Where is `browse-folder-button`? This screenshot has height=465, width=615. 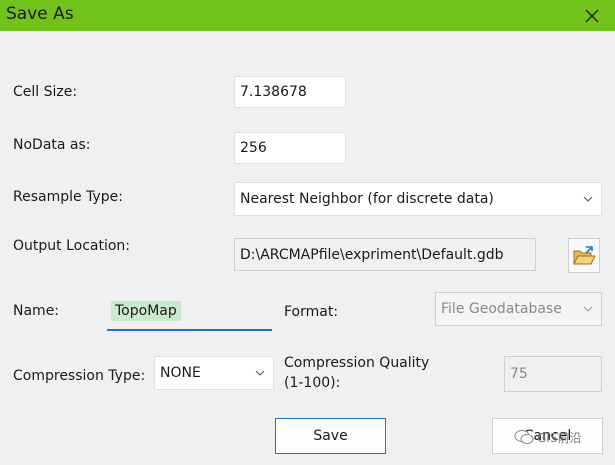 browse-folder-button is located at coordinates (584, 255).